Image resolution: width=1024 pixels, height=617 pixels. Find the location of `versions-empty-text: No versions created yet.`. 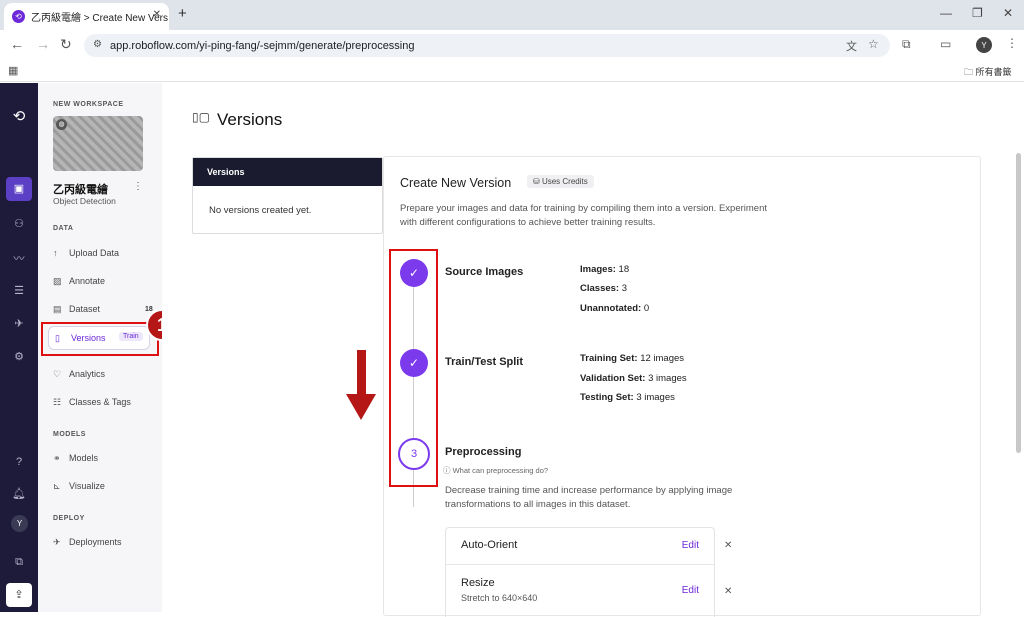

versions-empty-text: No versions created yet. is located at coordinates (260, 210).